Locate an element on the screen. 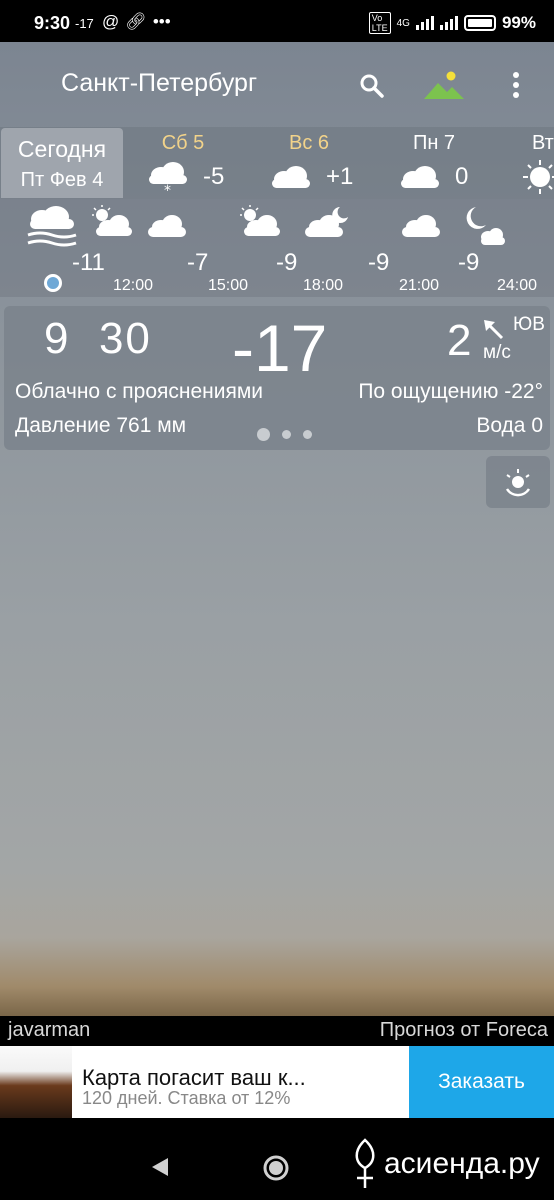 This screenshot has height=1200, width=554. current-time: 9 30 is located at coordinates (98, 339).